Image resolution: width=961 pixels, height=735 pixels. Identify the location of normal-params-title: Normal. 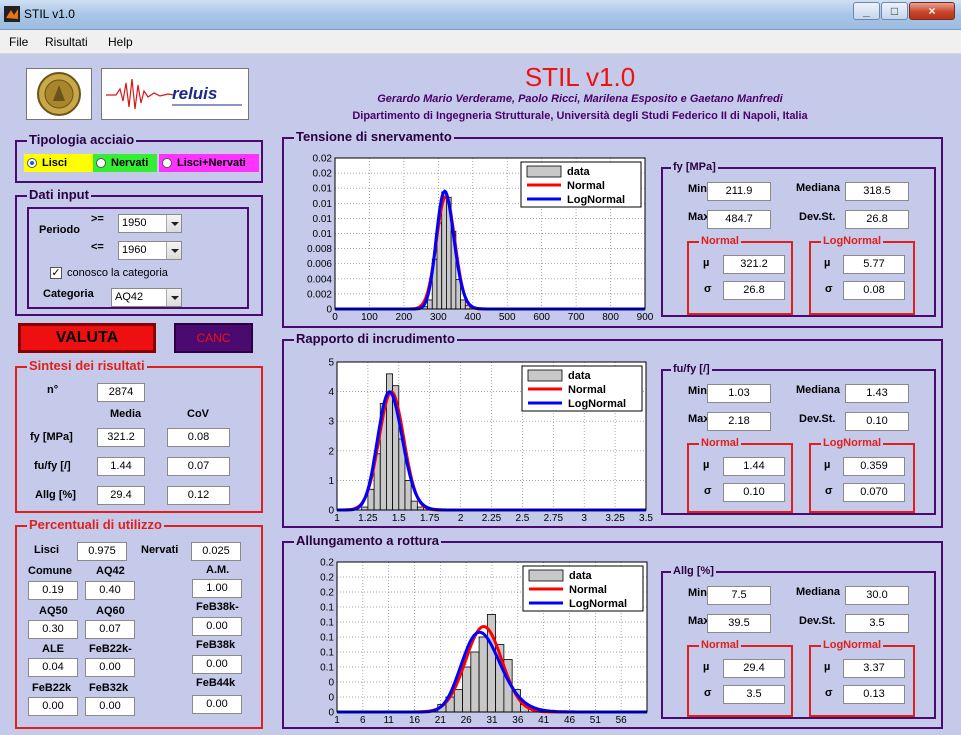
(720, 443).